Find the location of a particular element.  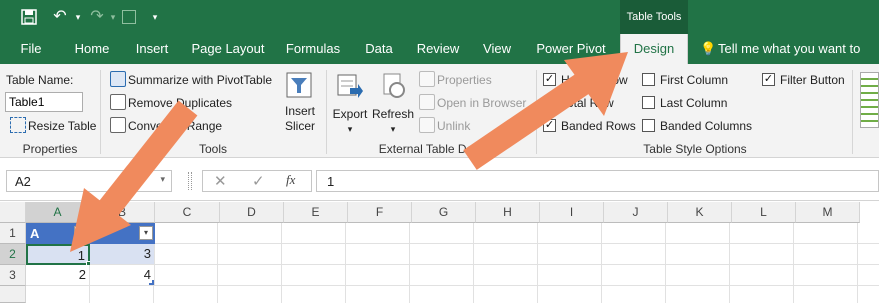

first-column-label: First Column is located at coordinates (694, 80).